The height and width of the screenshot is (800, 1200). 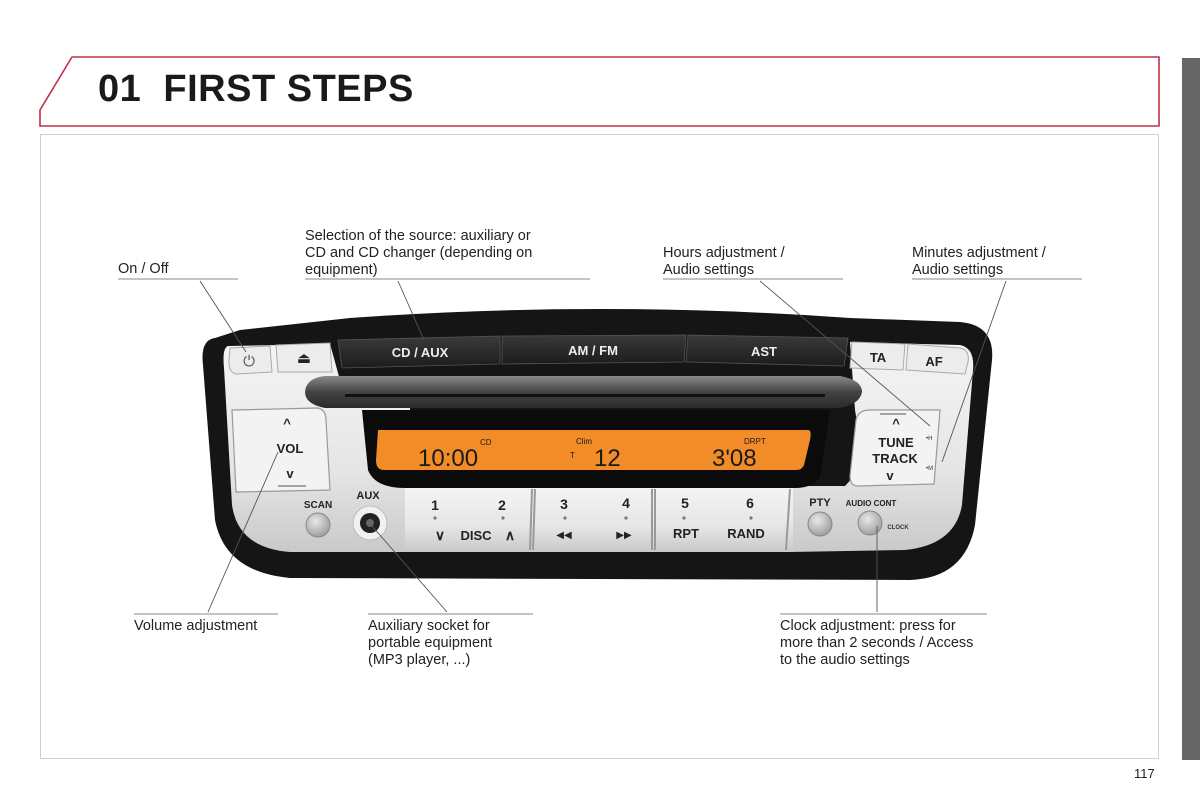 I want to click on lcd-time: 10:00, so click(x=448, y=458).